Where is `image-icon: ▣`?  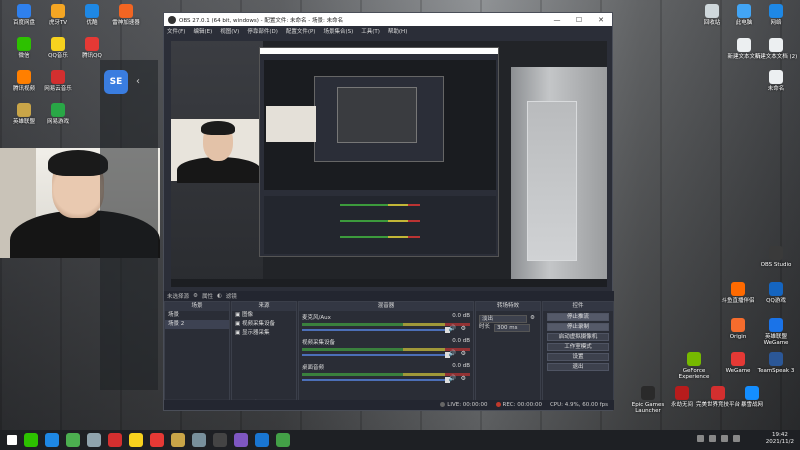 image-icon: ▣ is located at coordinates (238, 315).